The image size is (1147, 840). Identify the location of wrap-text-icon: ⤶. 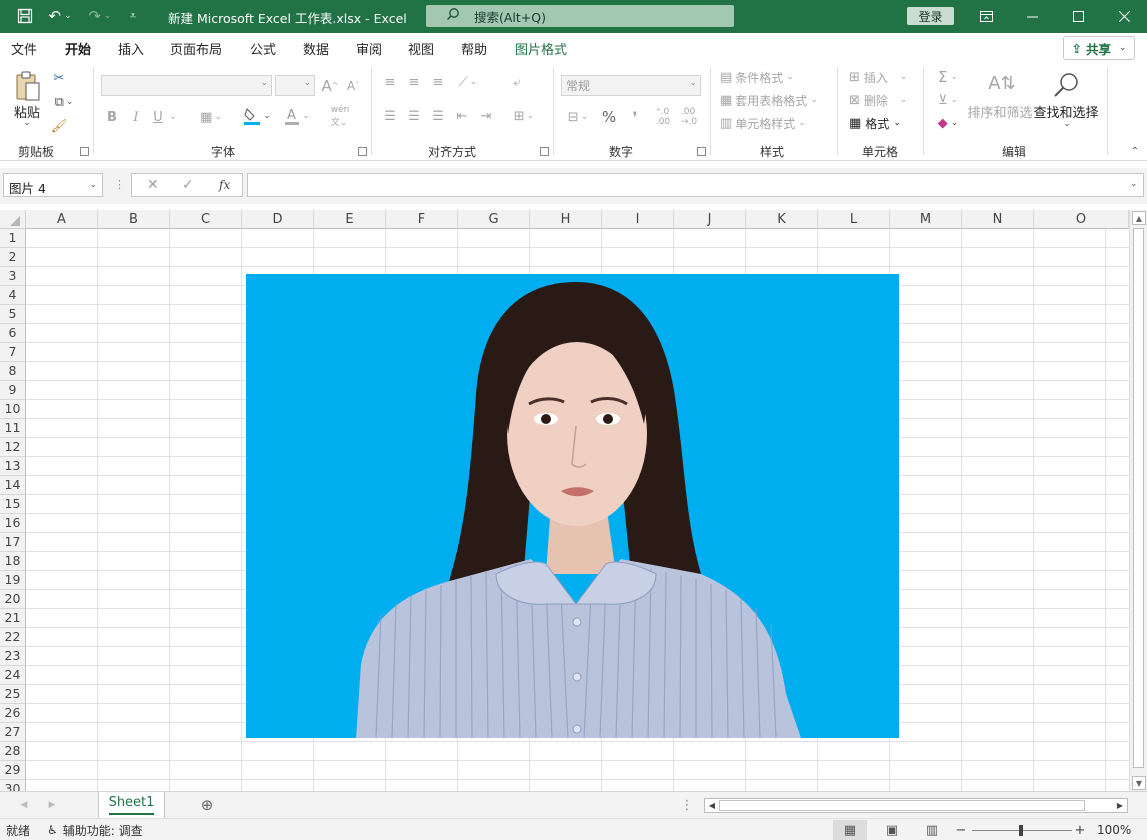
(517, 82).